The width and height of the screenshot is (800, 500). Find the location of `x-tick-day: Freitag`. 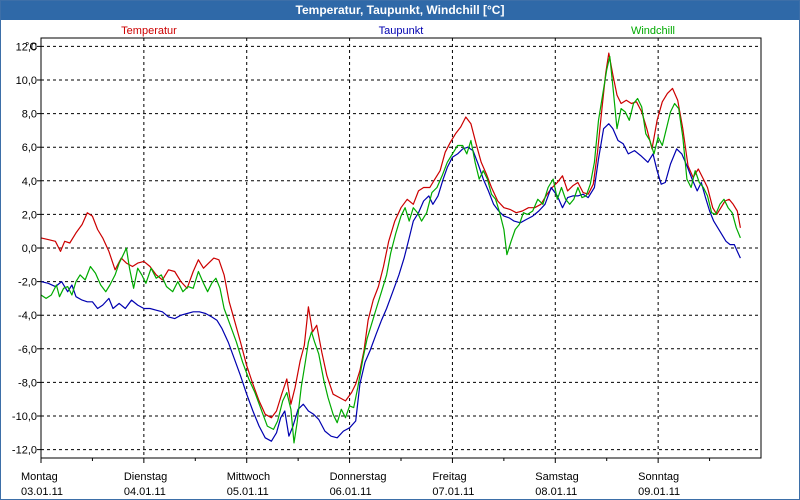

x-tick-day: Freitag is located at coordinates (449, 477).